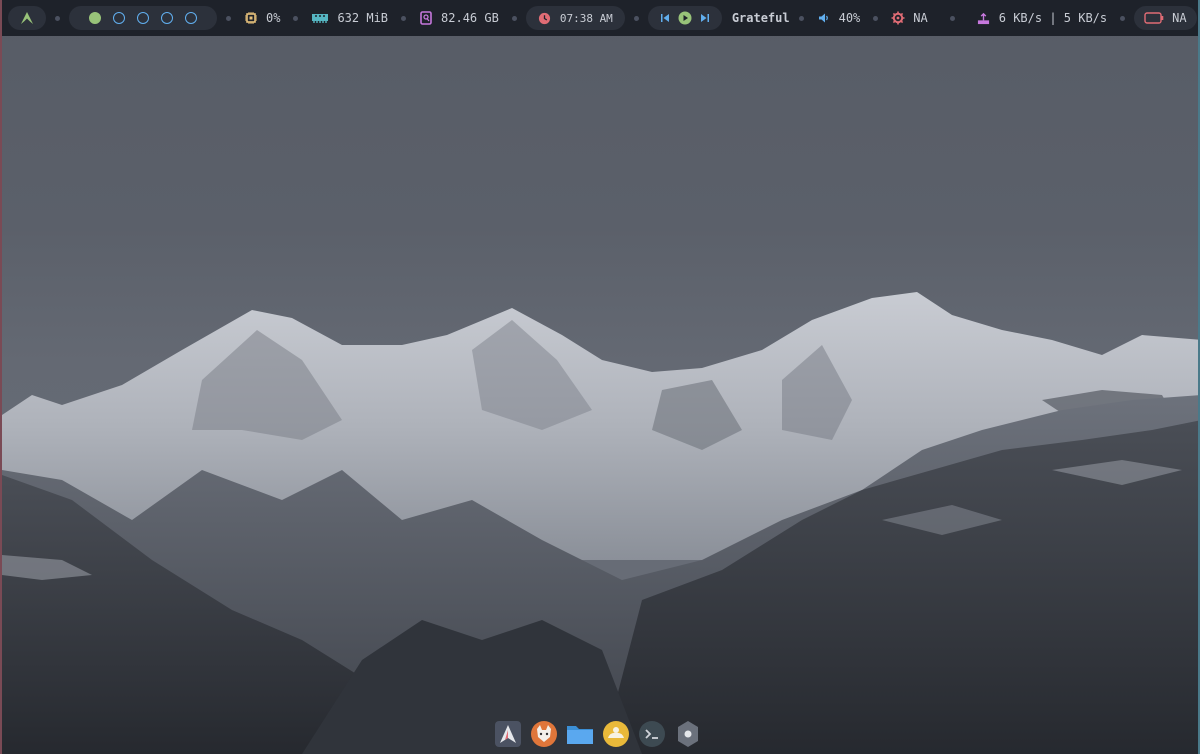  What do you see at coordinates (363, 18) in the screenshot?
I see `memory-usage-value: 632 MiB` at bounding box center [363, 18].